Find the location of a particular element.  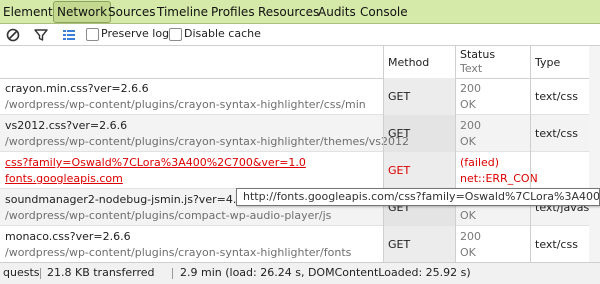

list-view-icon is located at coordinates (69, 35).